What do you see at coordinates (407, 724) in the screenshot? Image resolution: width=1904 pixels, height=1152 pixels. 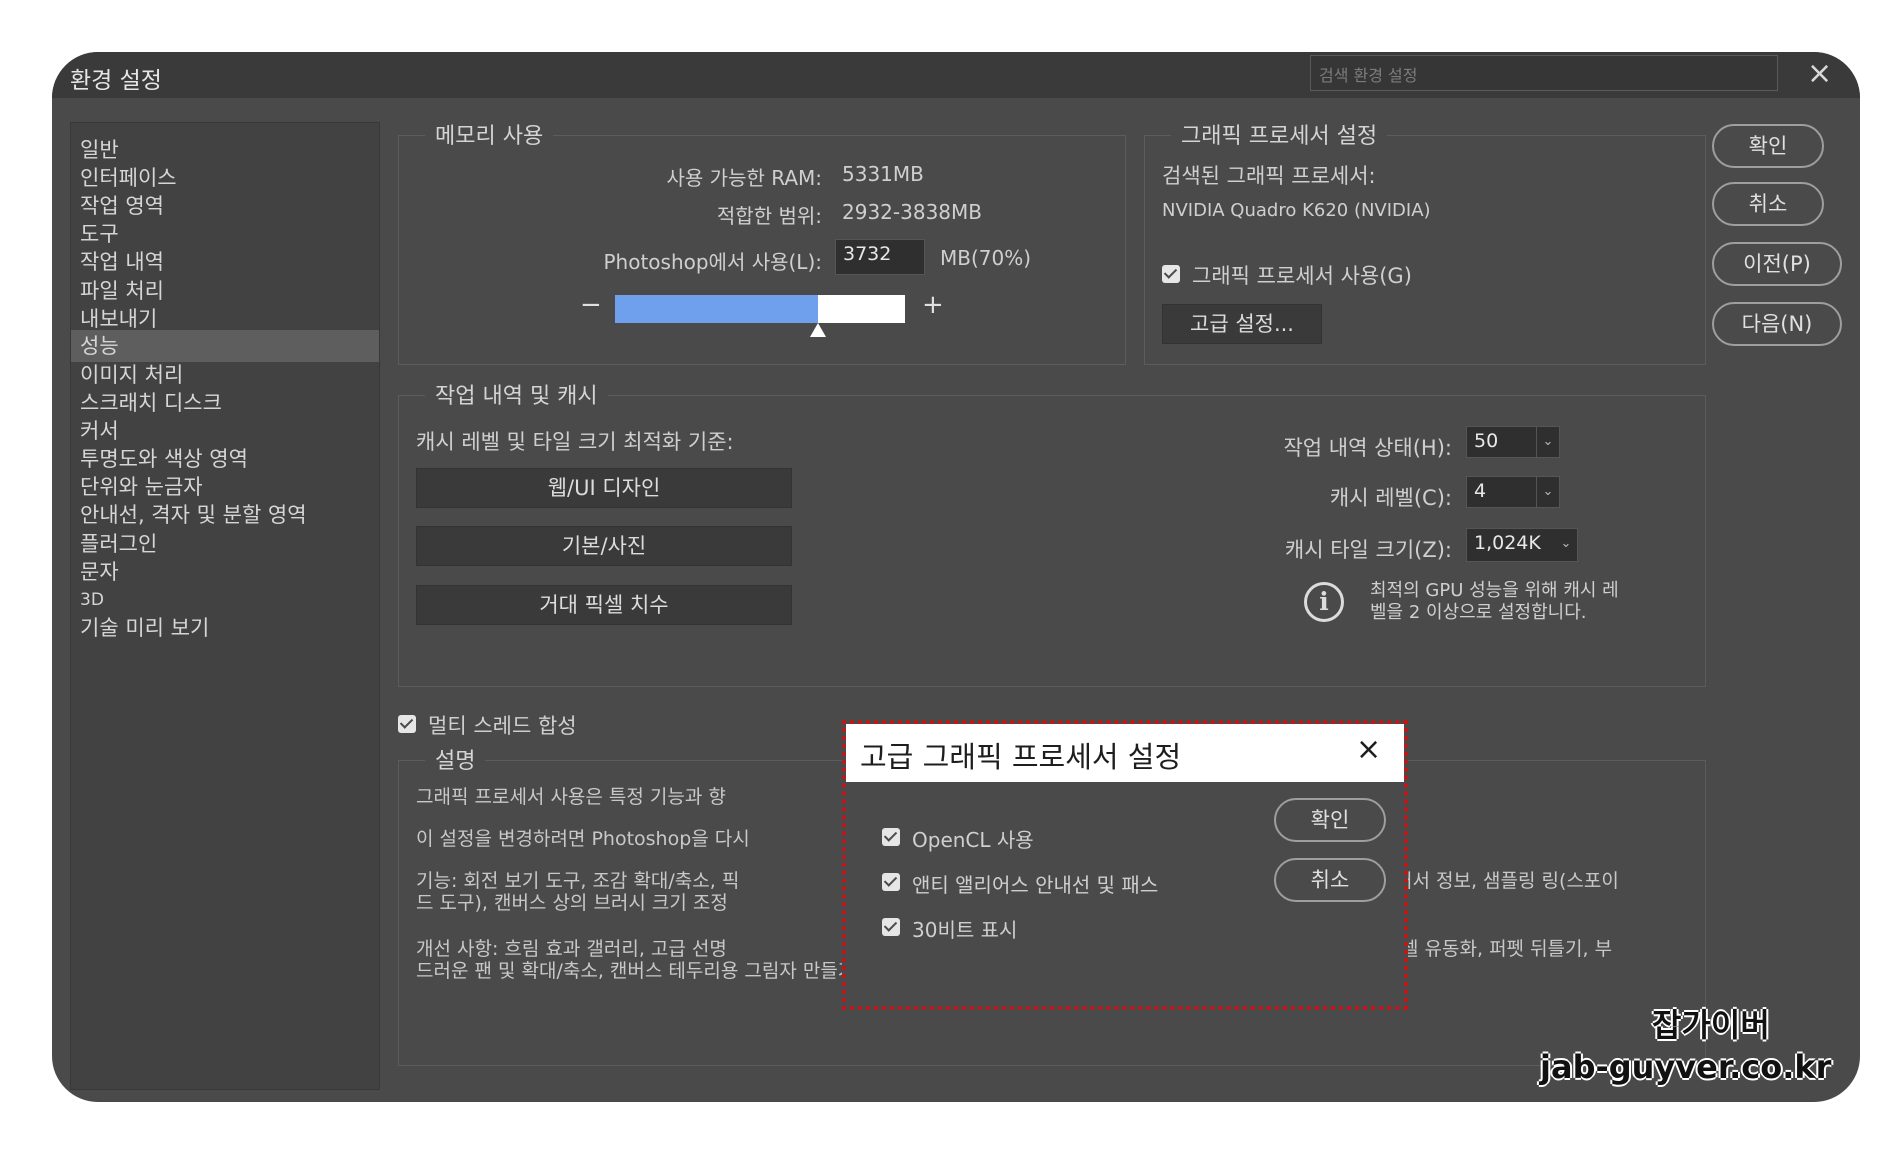 I see `multithread-checkbox` at bounding box center [407, 724].